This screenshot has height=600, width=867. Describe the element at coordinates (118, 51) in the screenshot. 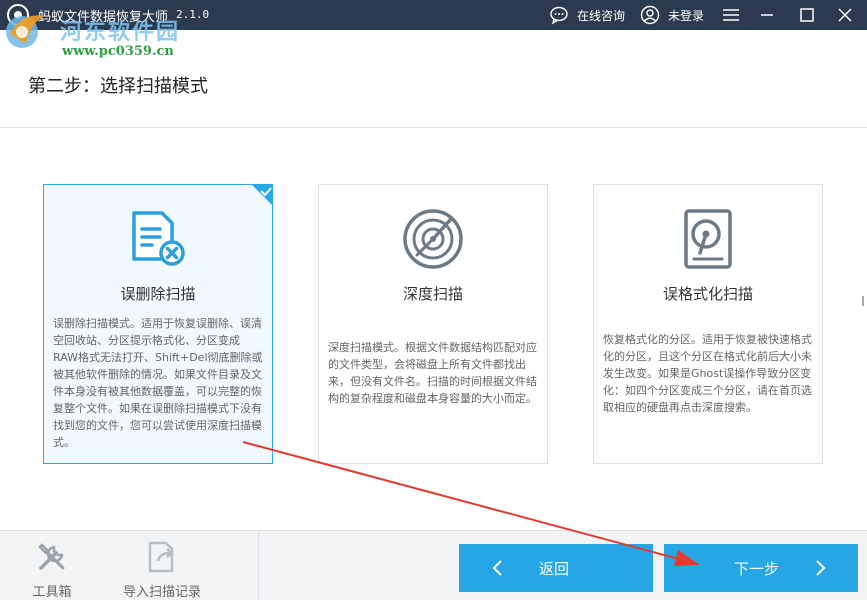

I see `watermark-url: www.pc0359.cn` at that location.